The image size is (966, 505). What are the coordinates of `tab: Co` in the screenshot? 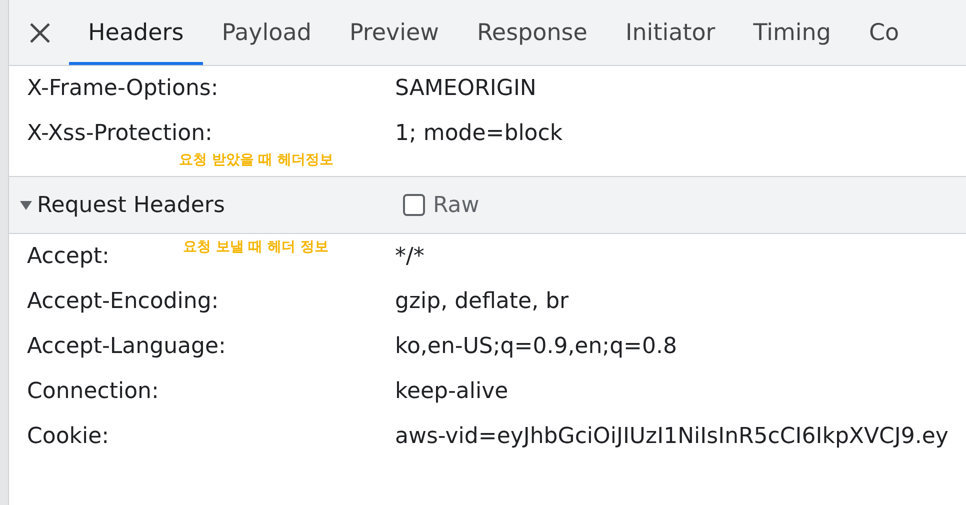 It's located at (884, 32).